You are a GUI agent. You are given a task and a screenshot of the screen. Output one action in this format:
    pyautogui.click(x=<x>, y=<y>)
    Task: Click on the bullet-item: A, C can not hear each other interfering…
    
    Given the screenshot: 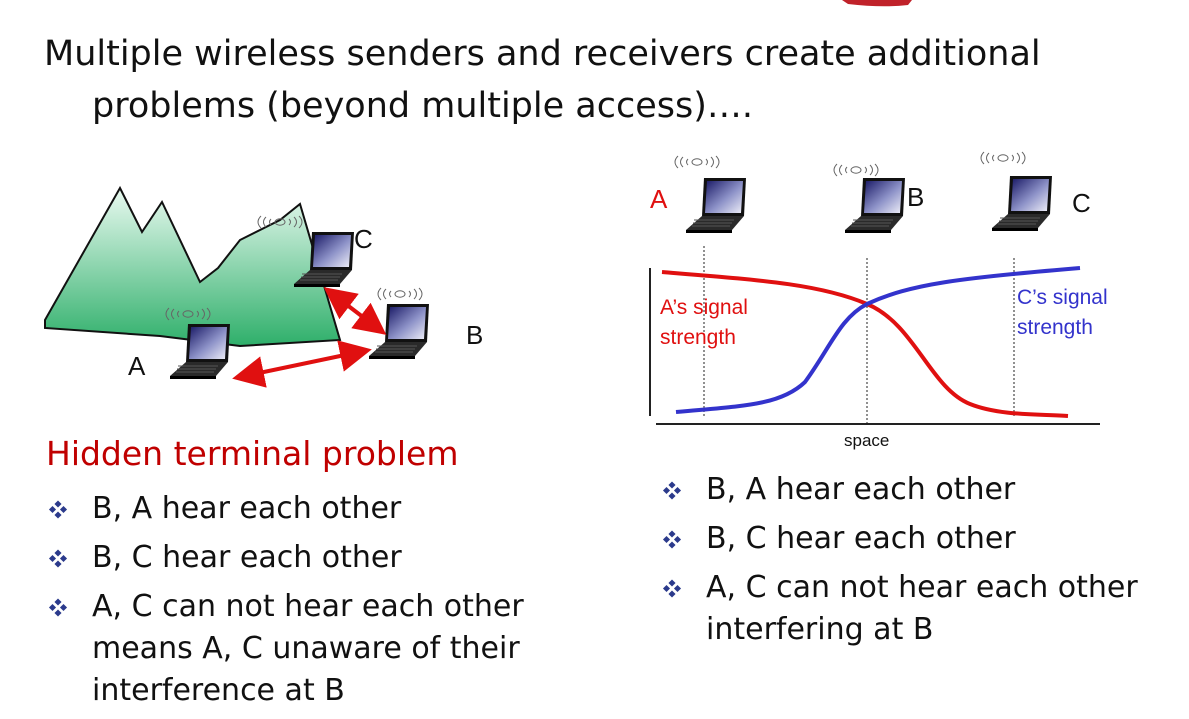 What is the action you would take?
    pyautogui.click(x=920, y=609)
    